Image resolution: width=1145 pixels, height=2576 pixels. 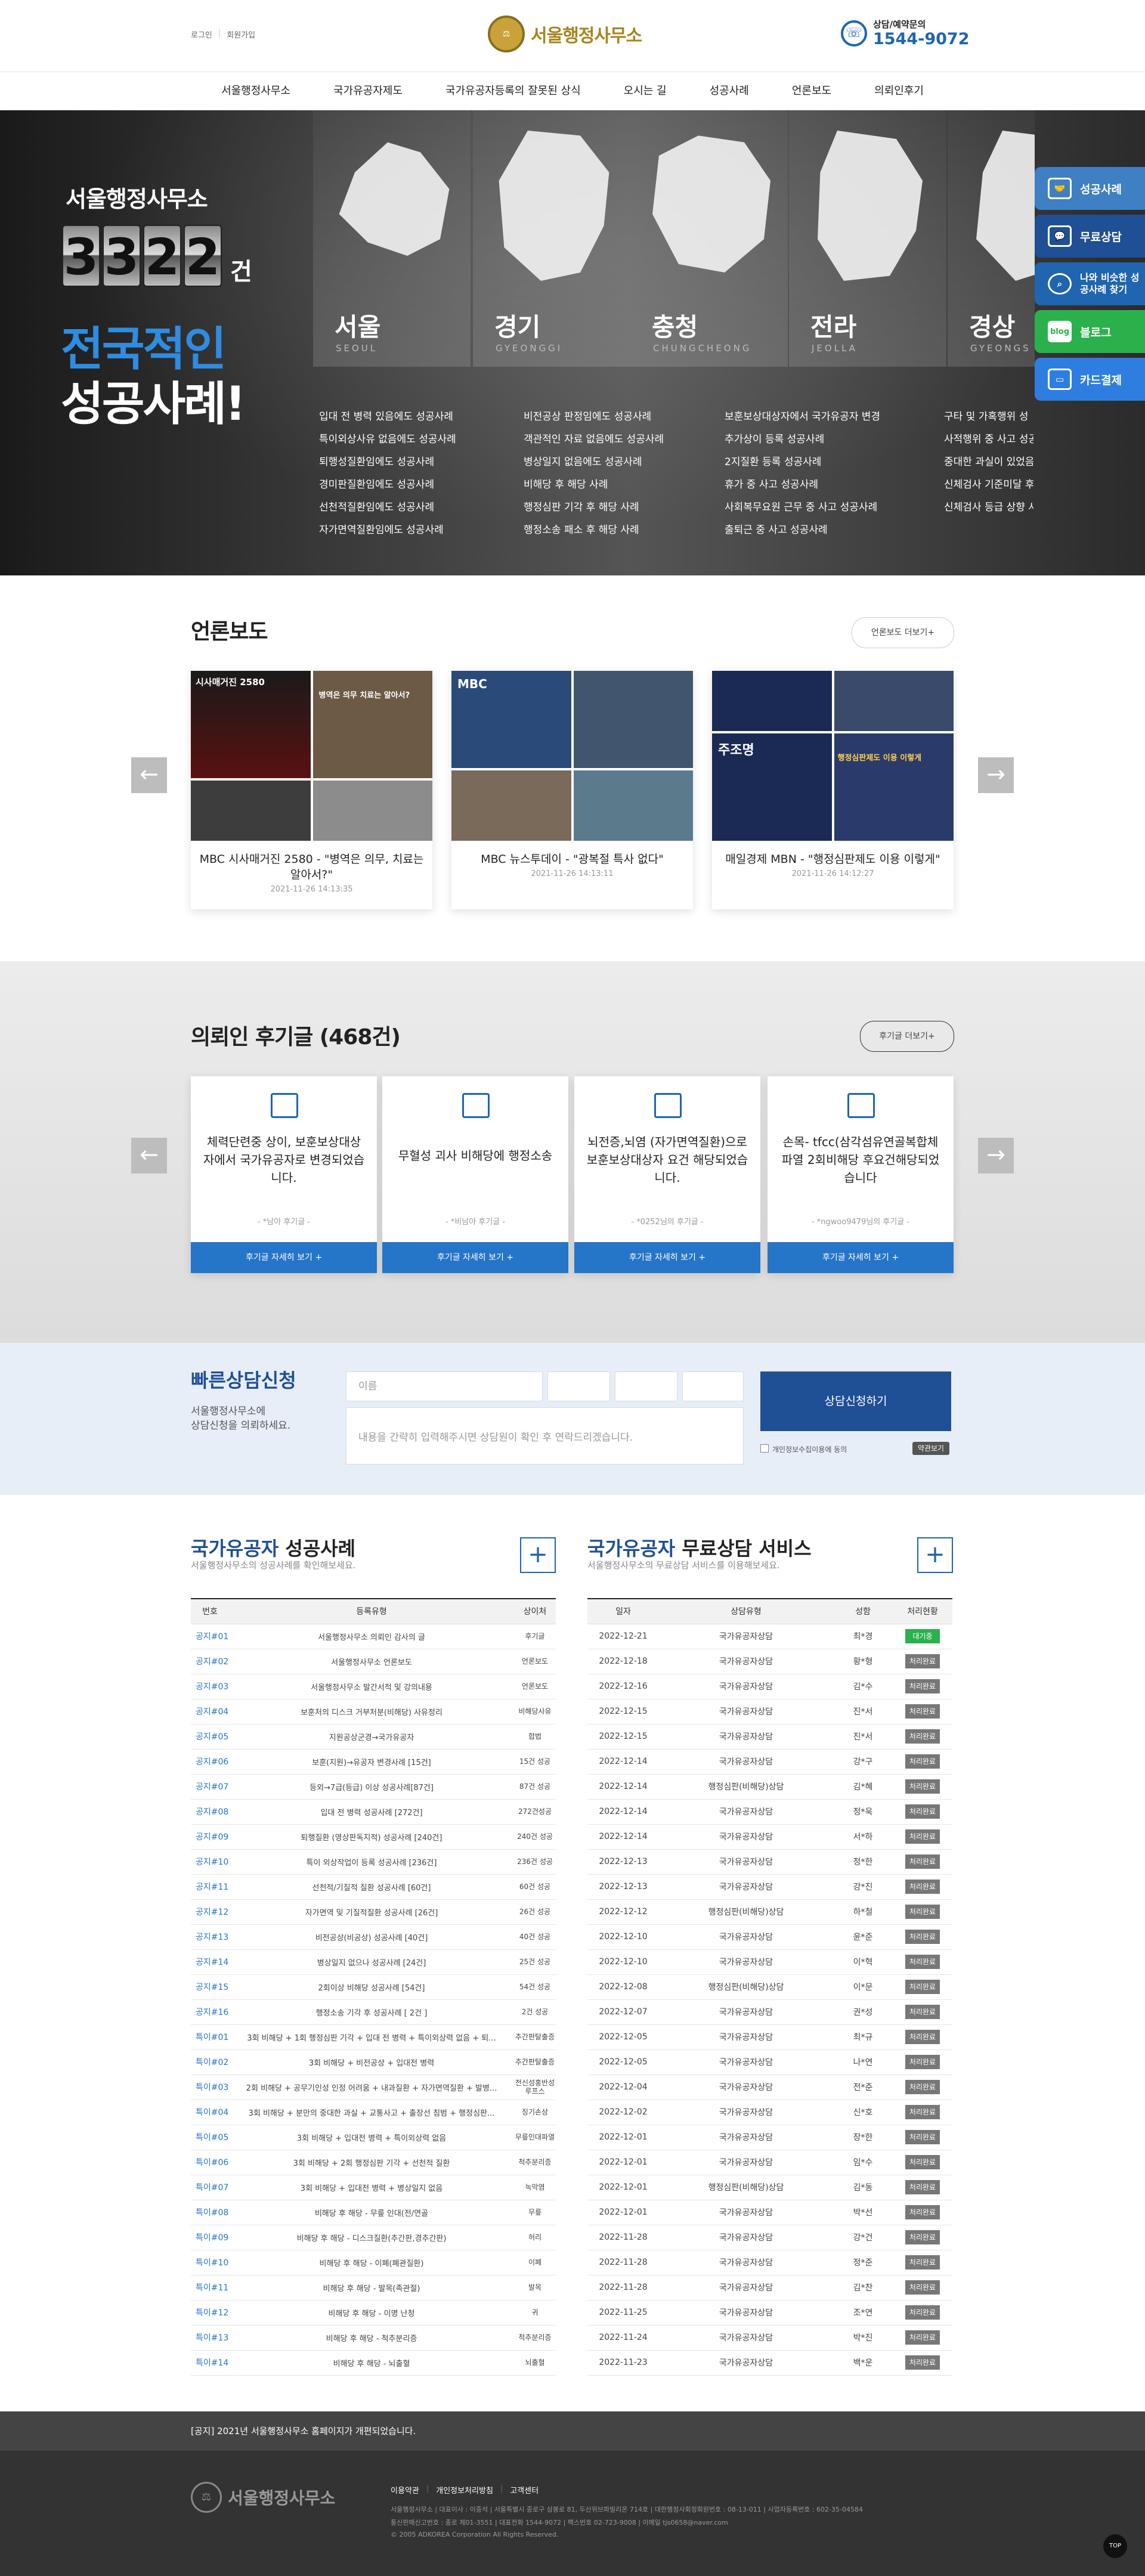 What do you see at coordinates (769, 1887) in the screenshot?
I see `table-row: 2022-12-13 국가유공자상담 강*진 처리완료` at bounding box center [769, 1887].